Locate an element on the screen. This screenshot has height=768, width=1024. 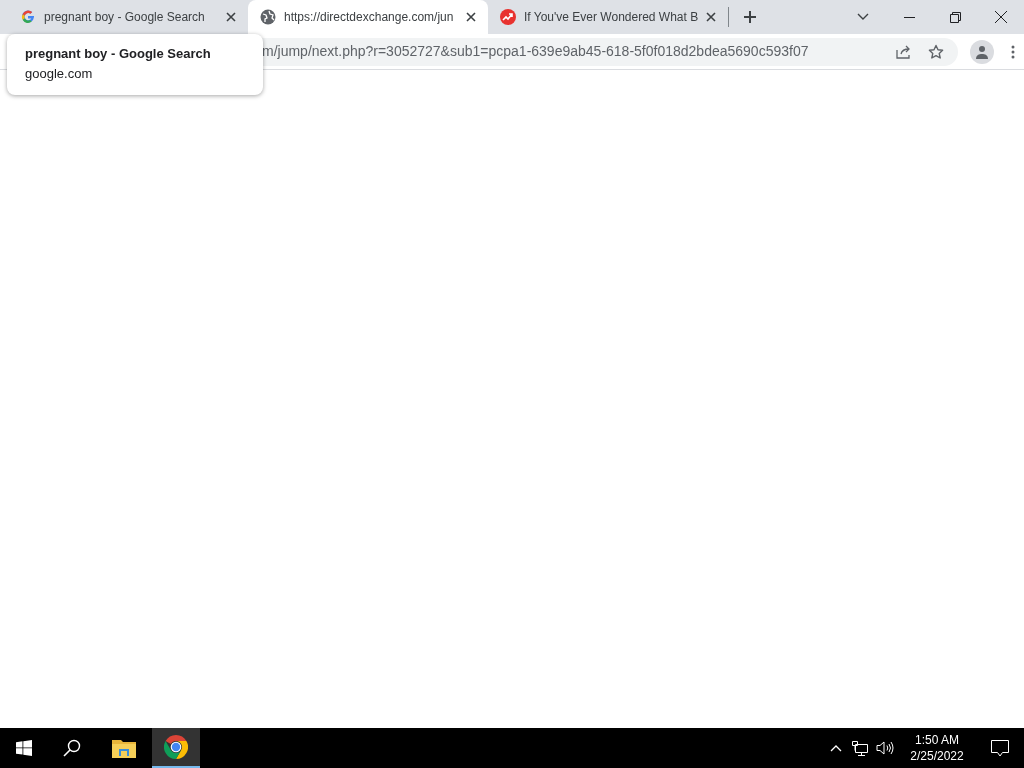
network-icon is located at coordinates (860, 748).